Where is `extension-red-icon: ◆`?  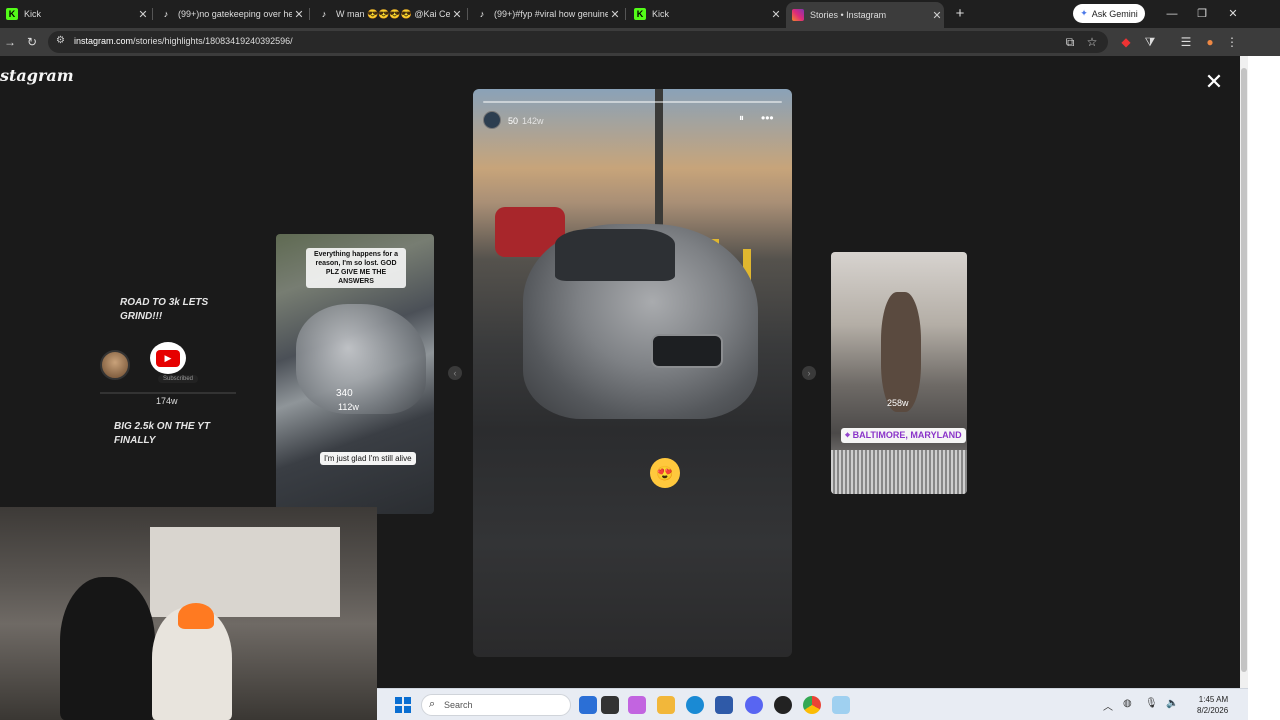
extension-red-icon: ◆ is located at coordinates (1126, 42).